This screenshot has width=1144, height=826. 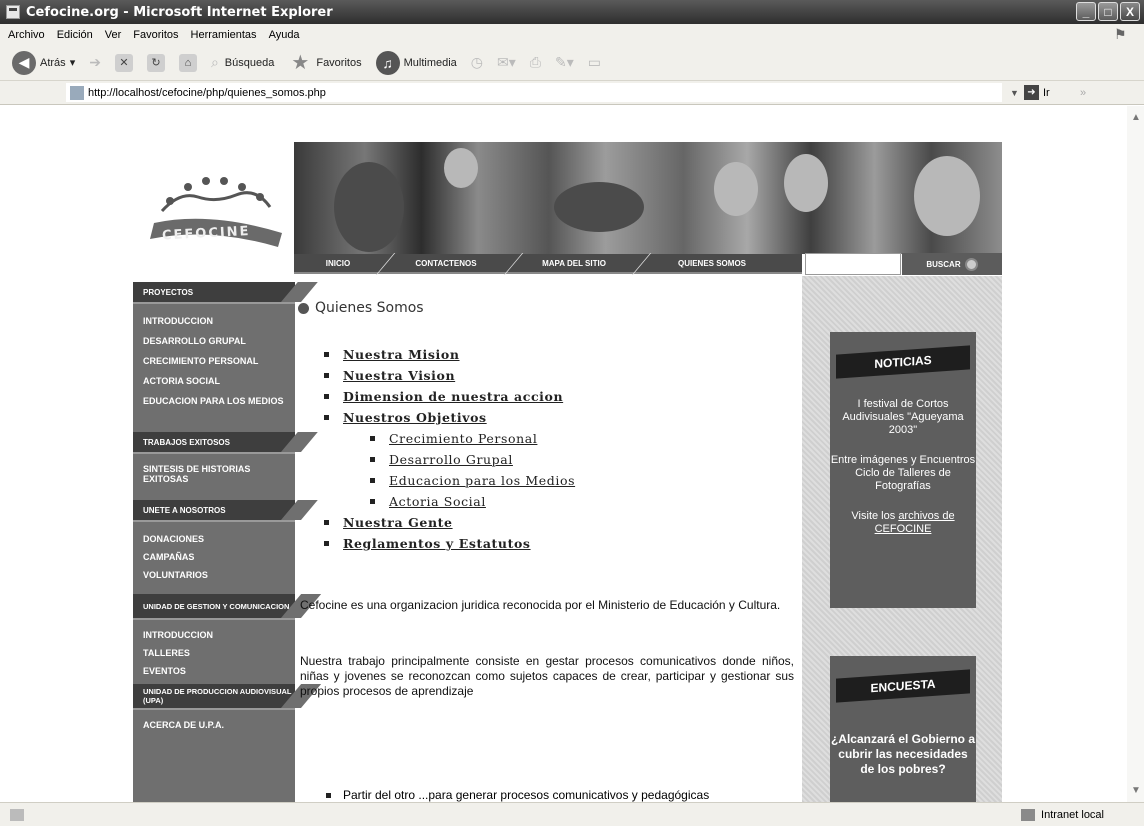 I want to click on link-nuestra-mision: Nuestra Mision, so click(x=401, y=354).